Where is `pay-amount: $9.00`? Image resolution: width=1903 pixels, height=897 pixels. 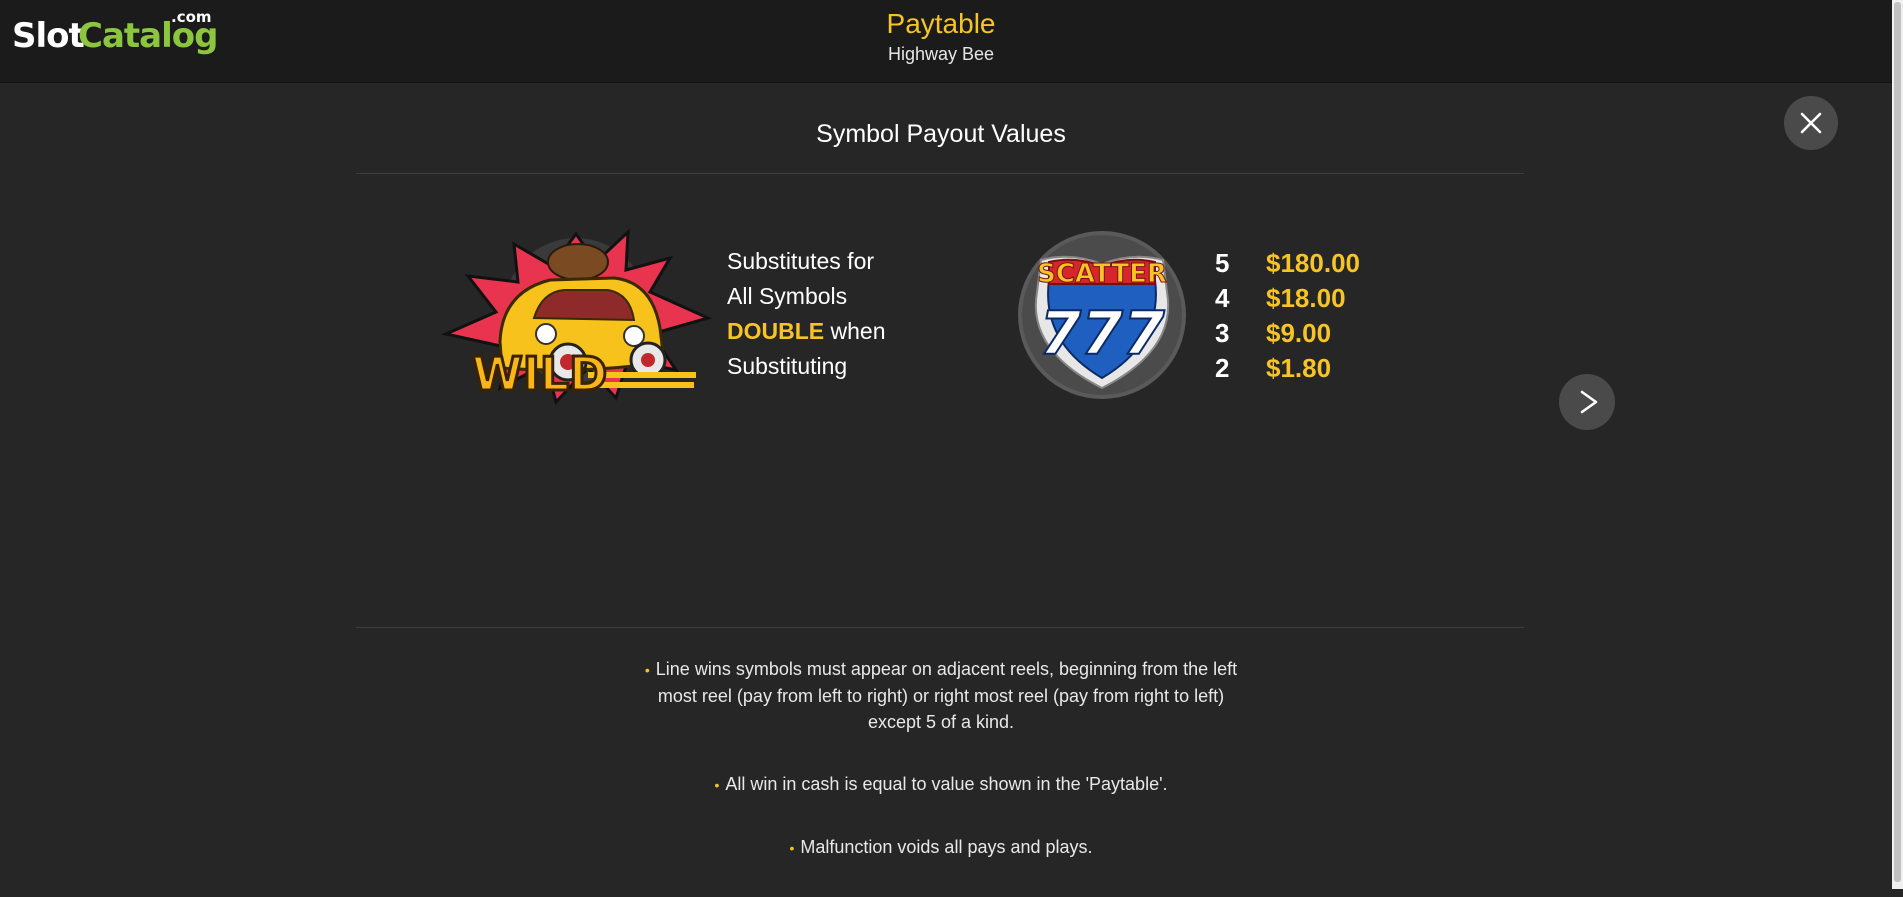 pay-amount: $9.00 is located at coordinates (1299, 333).